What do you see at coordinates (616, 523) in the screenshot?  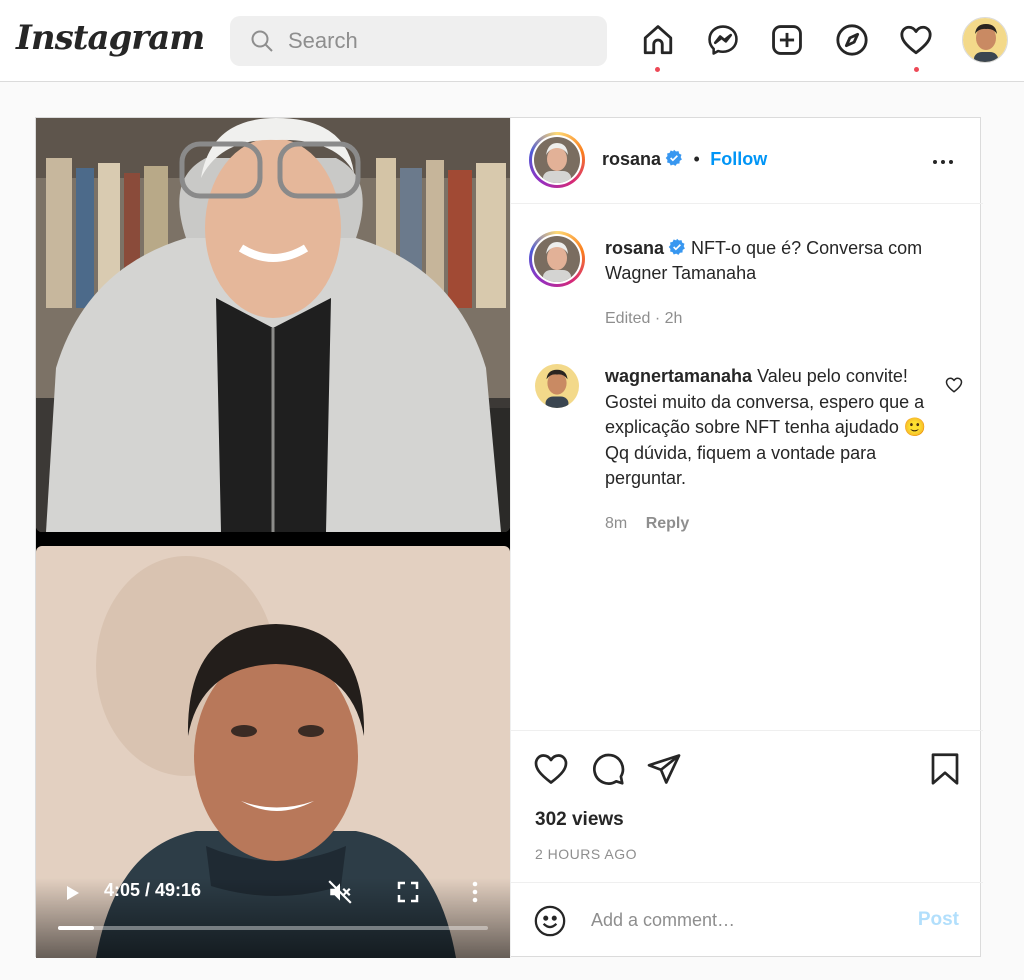 I see `comment-age: 8m` at bounding box center [616, 523].